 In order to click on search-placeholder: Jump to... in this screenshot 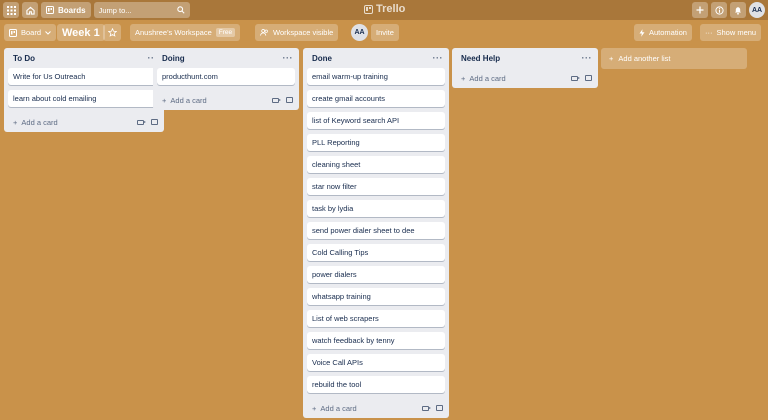, I will do `click(115, 10)`.